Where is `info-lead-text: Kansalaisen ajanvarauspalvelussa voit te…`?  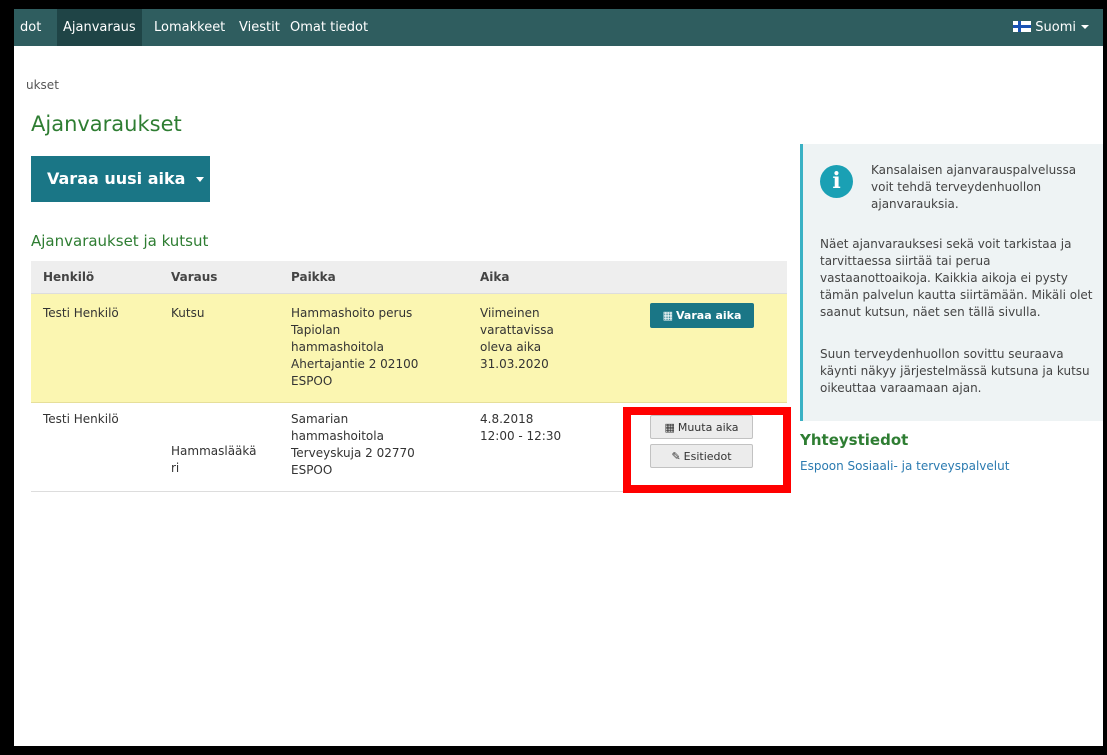 info-lead-text: Kansalaisen ajanvarauspalvelussa voit te… is located at coordinates (974, 187).